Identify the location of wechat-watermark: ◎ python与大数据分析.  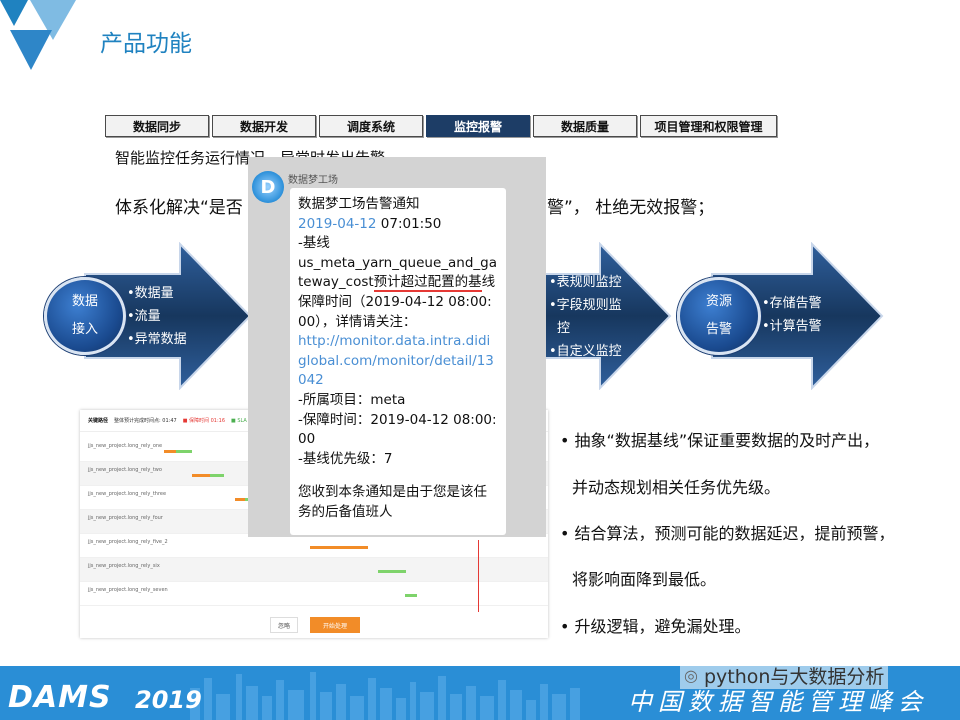
(784, 675).